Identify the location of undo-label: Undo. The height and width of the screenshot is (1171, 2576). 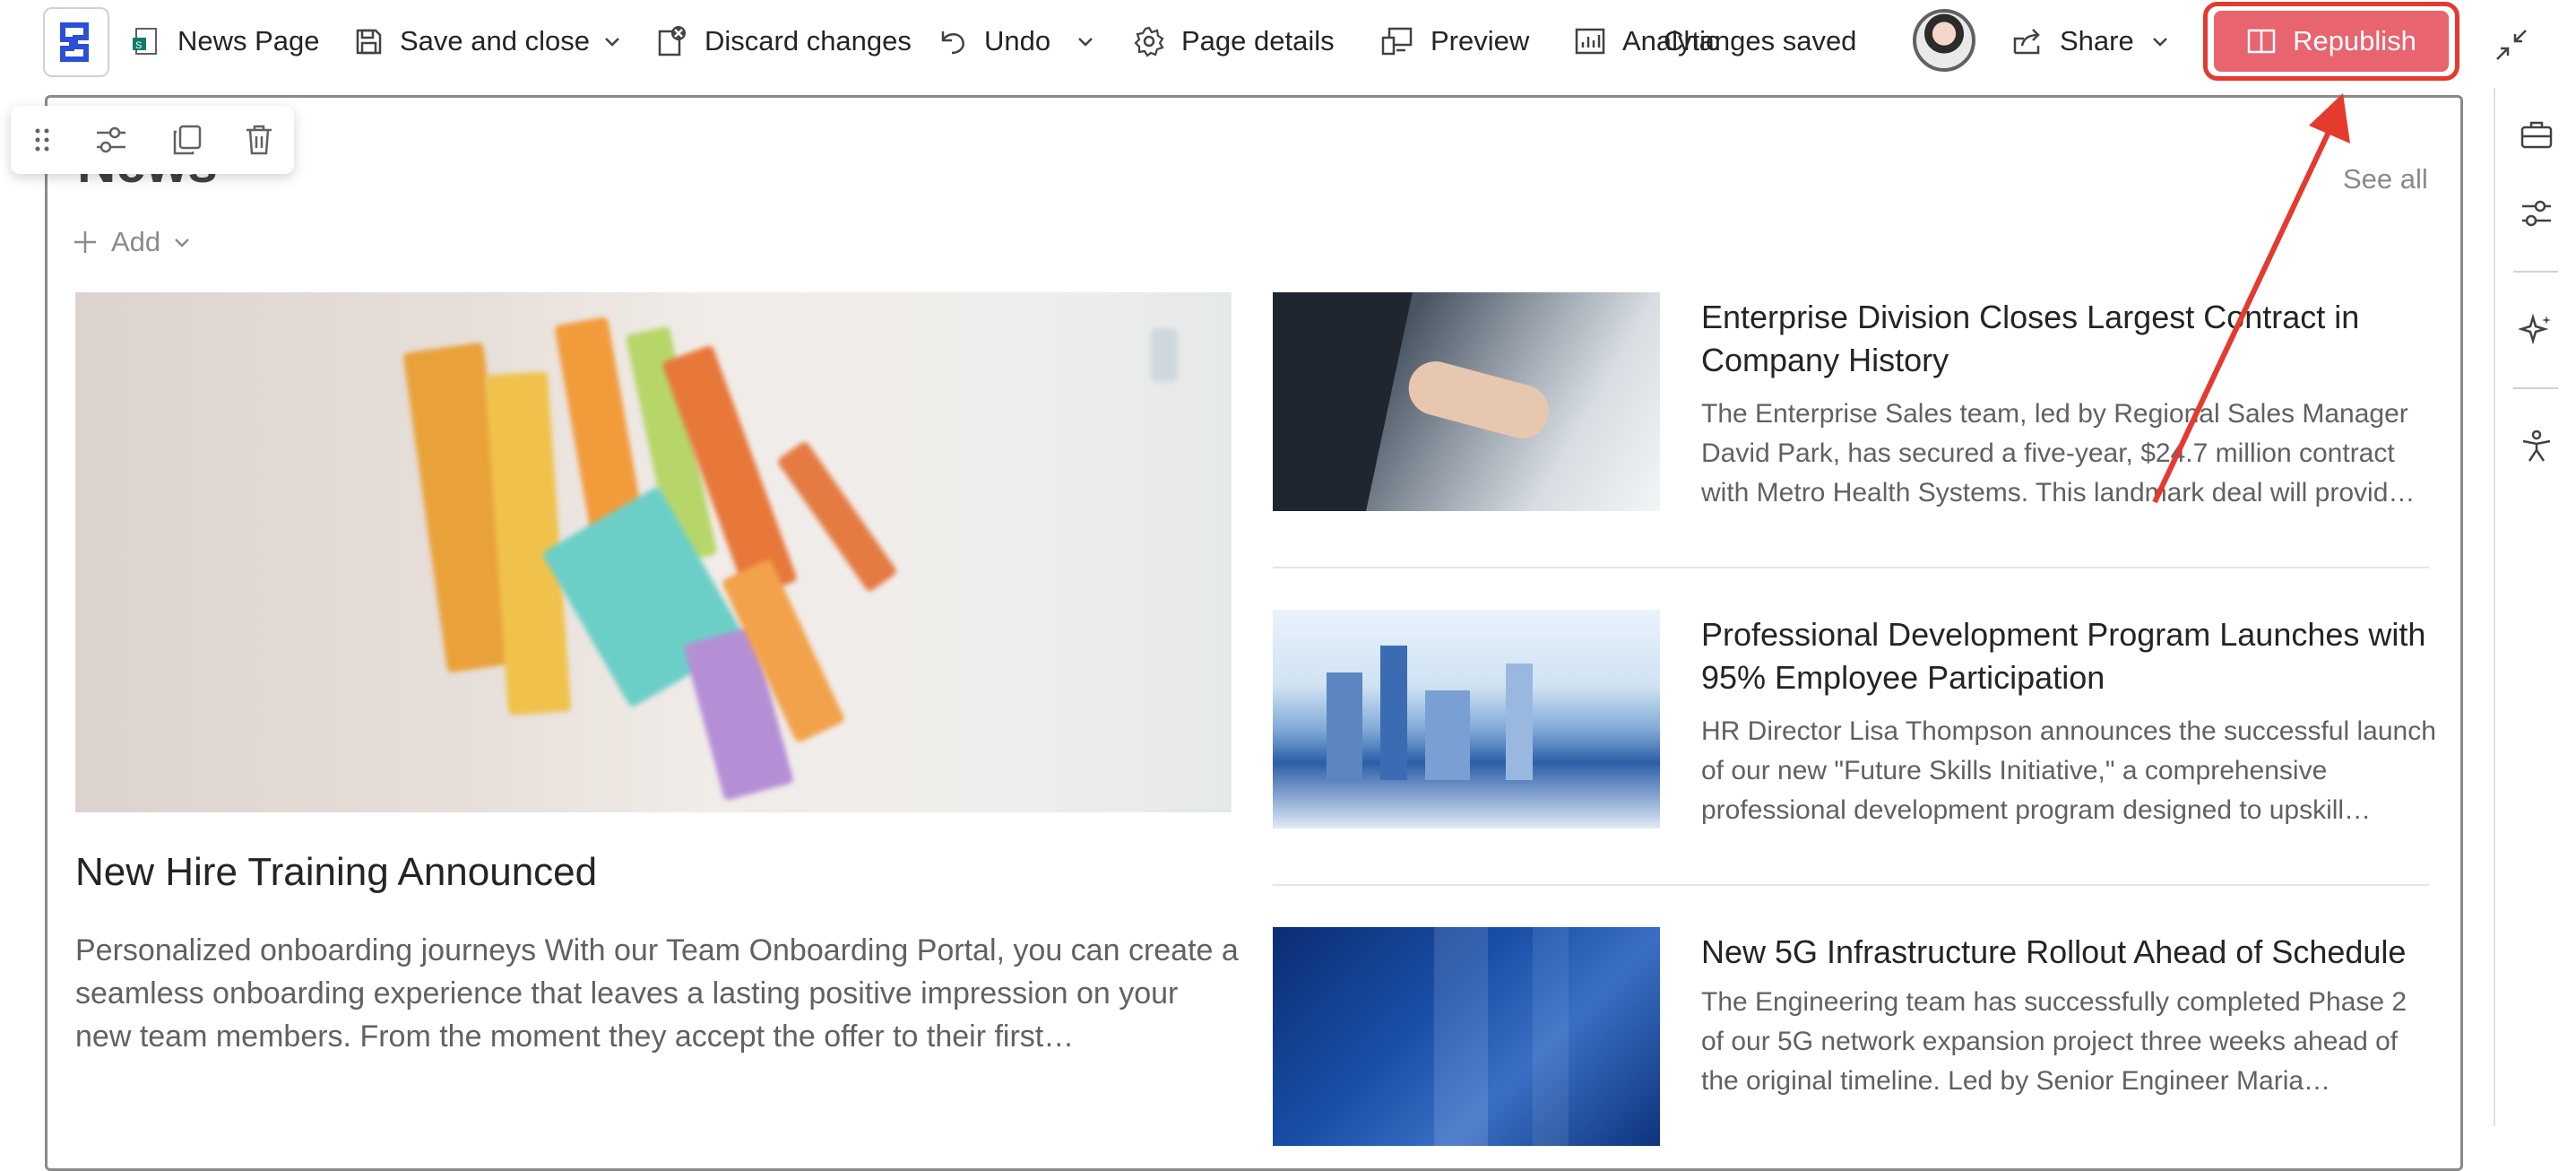
(1017, 40).